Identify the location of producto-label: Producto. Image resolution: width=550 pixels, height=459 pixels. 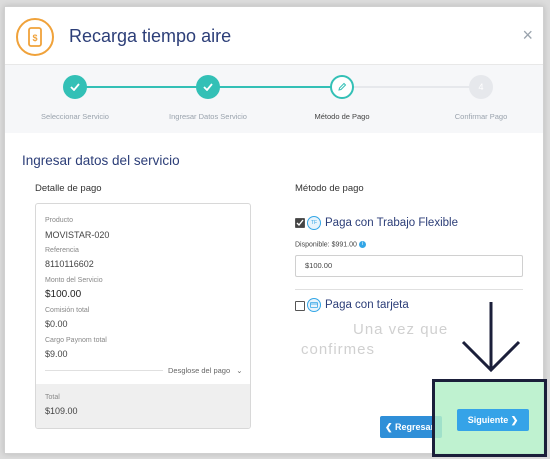
(59, 220).